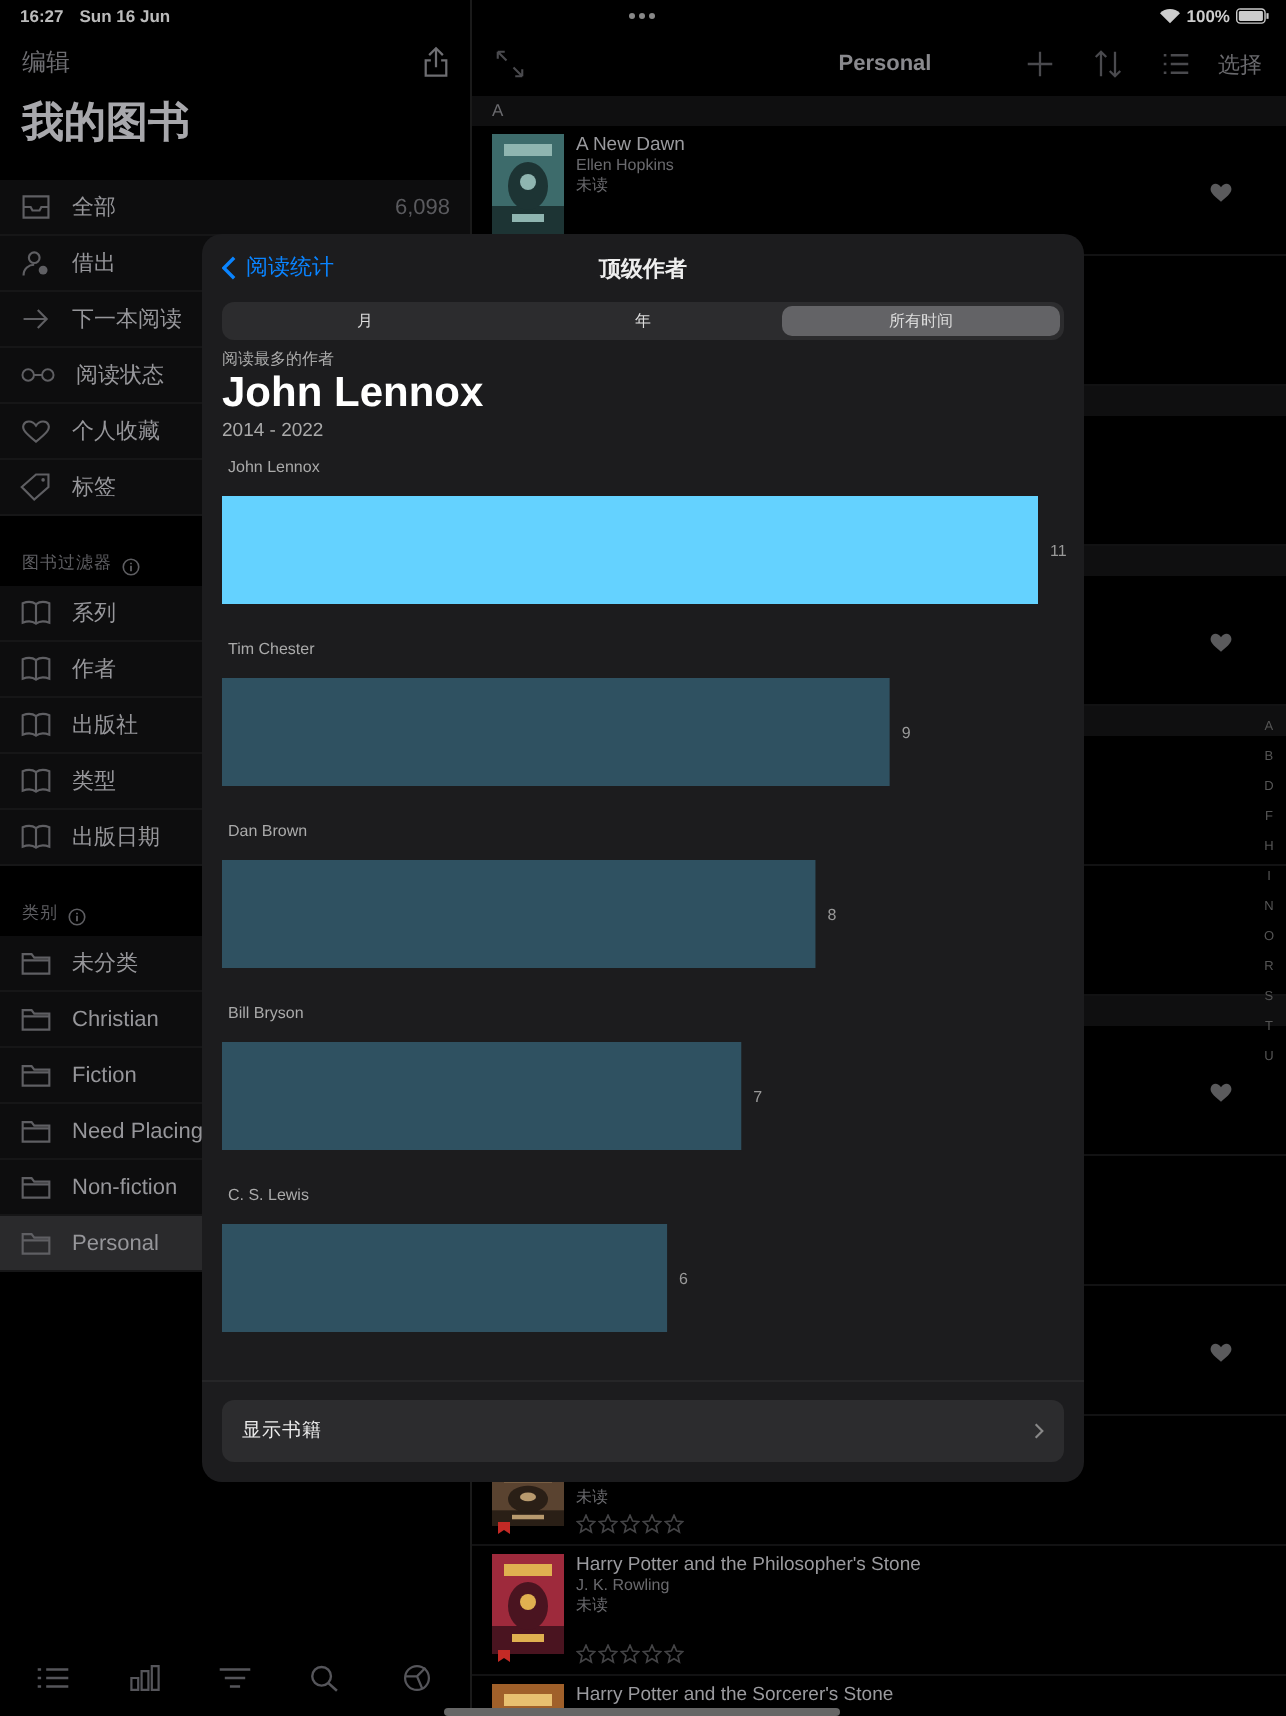 The height and width of the screenshot is (1716, 1286). Describe the element at coordinates (365, 321) in the screenshot. I see `segment-tab: 月` at that location.